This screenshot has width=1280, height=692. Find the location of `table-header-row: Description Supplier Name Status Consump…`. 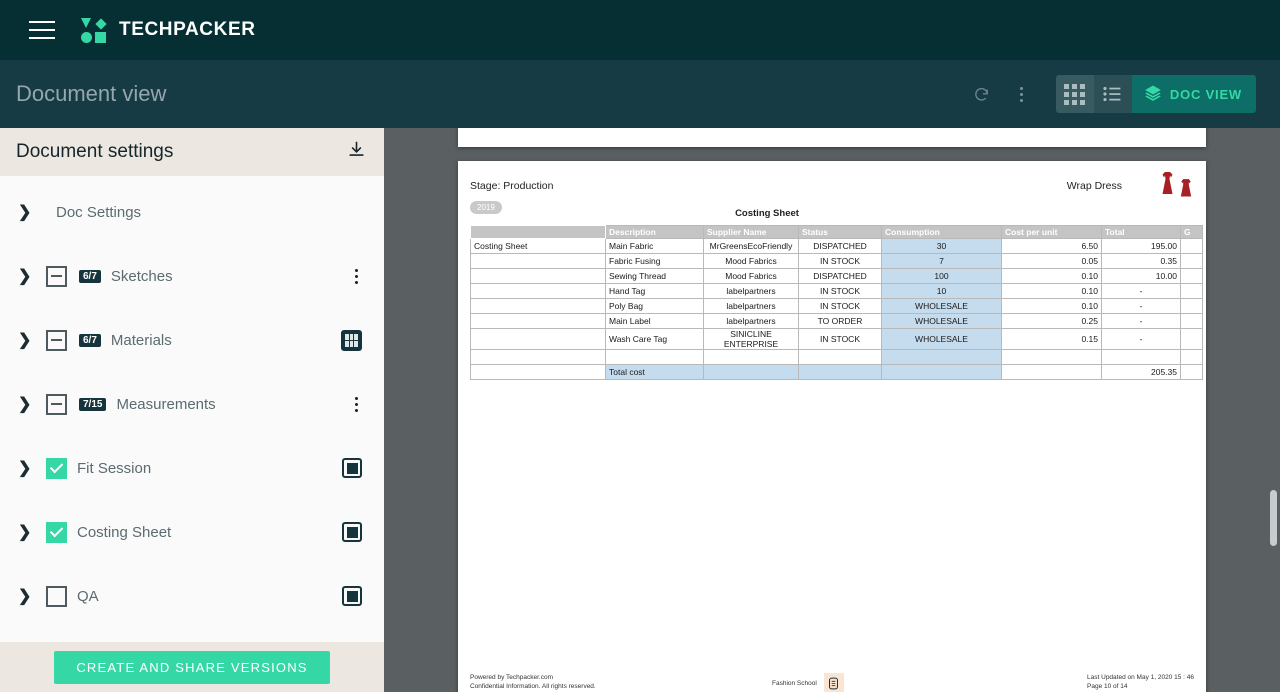

table-header-row: Description Supplier Name Status Consump… is located at coordinates (836, 232).